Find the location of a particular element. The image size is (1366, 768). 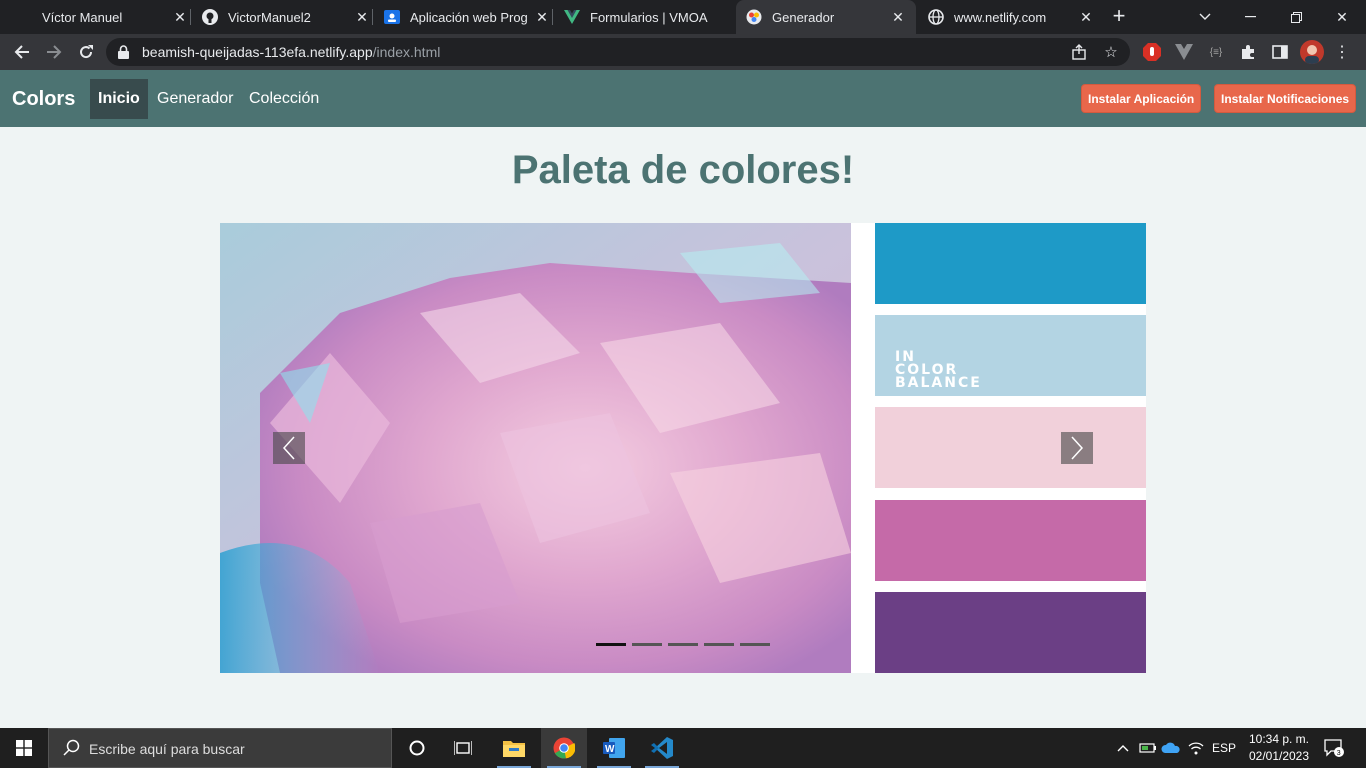

tab-search-icon is located at coordinates (1205, 17).